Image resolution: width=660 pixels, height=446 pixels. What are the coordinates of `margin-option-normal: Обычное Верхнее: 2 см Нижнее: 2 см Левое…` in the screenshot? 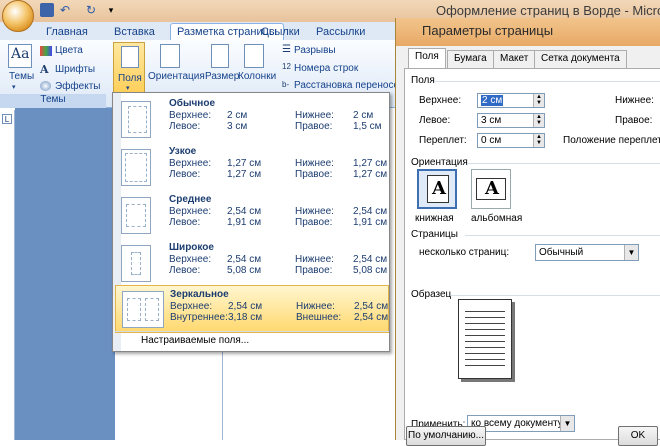 It's located at (252, 119).